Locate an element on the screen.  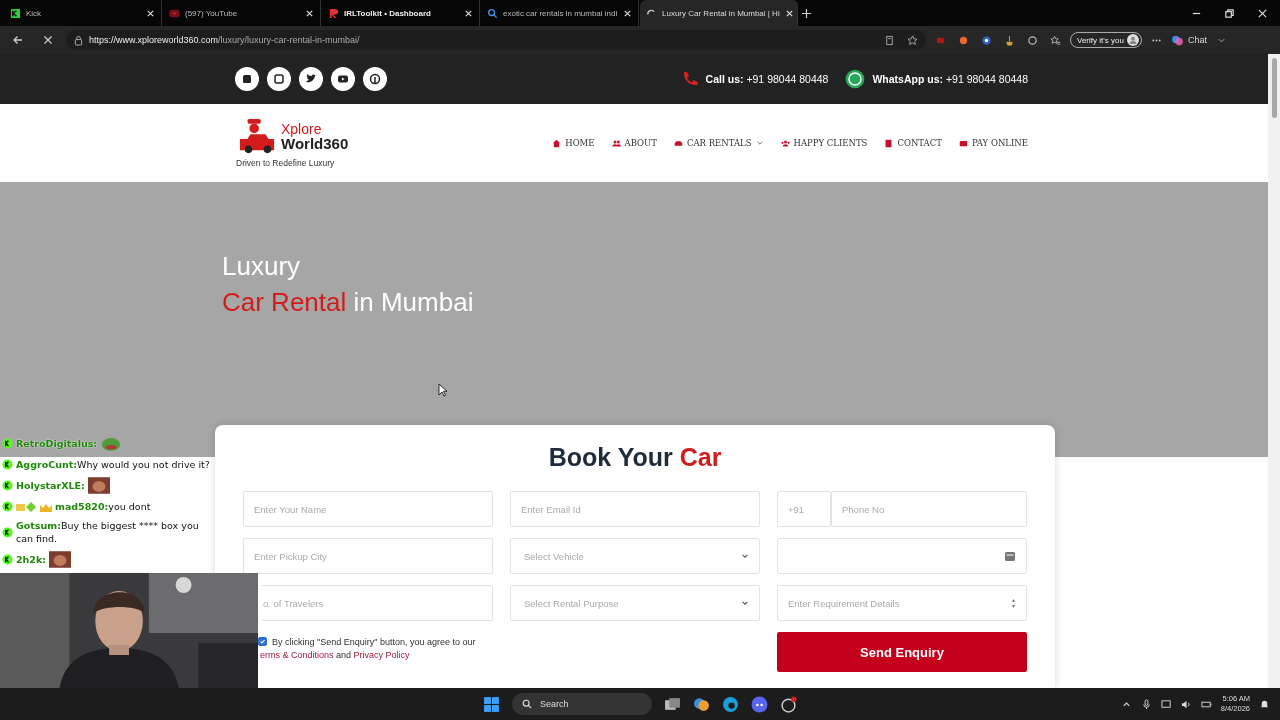
notification-bell-icon is located at coordinates (1264, 704).